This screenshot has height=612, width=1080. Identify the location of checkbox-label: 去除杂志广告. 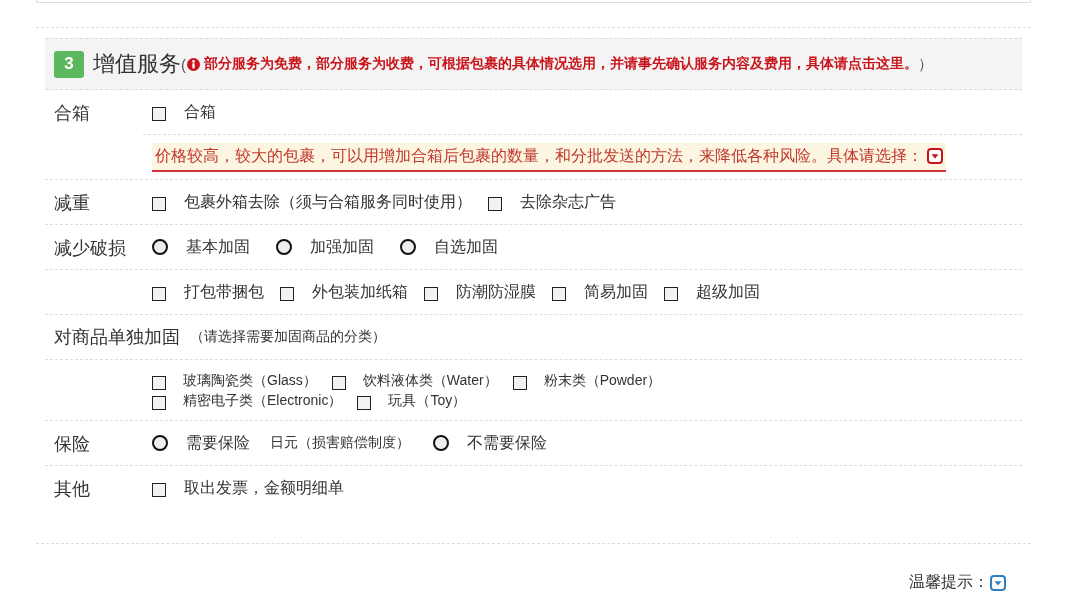
(568, 201).